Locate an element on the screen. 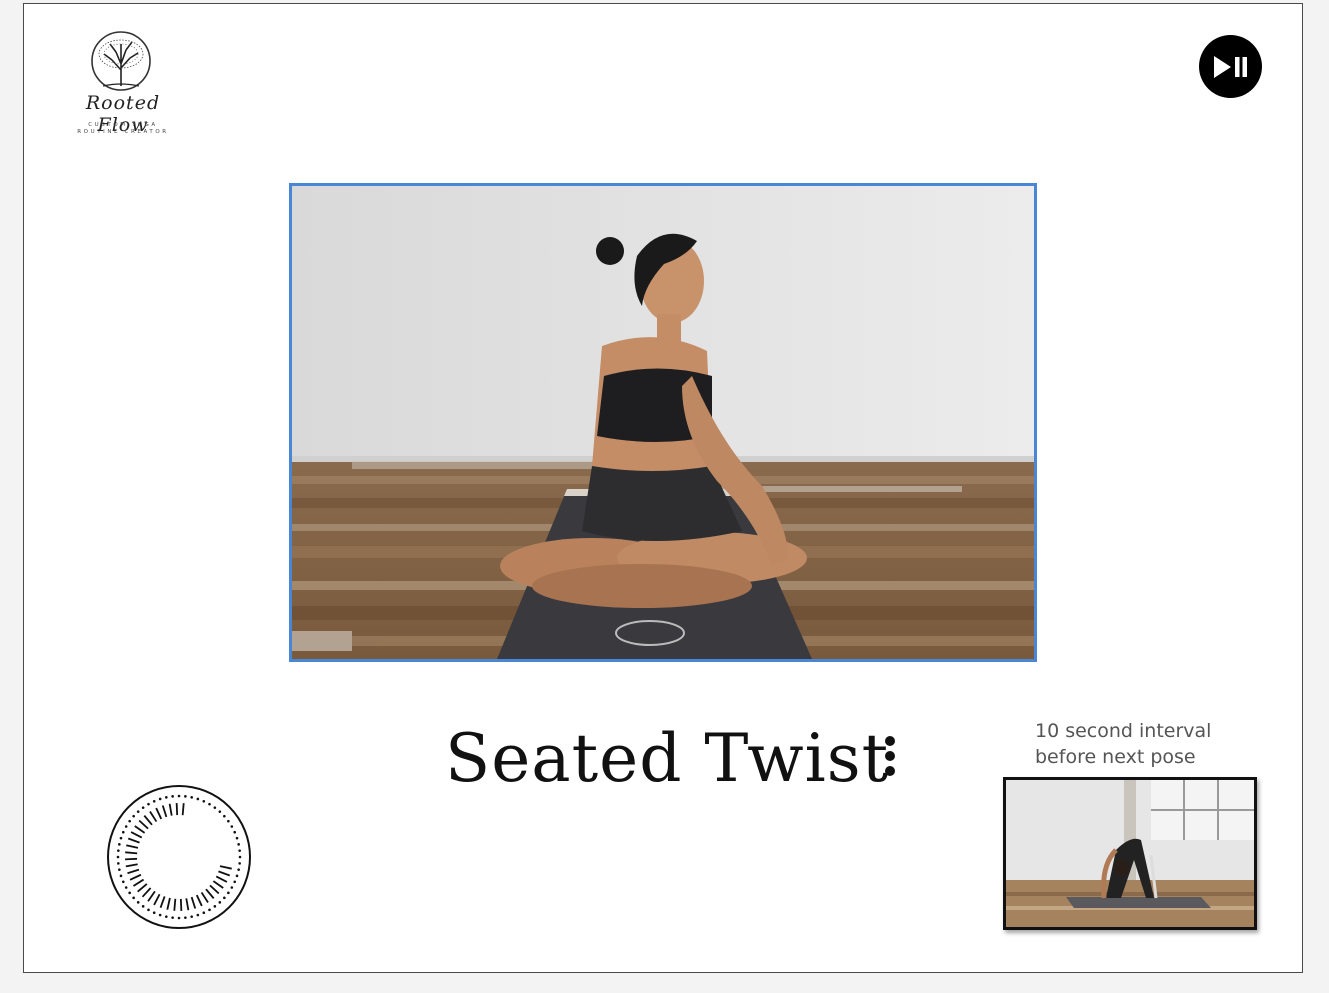 This screenshot has height=993, width=1329. brand-logo: Rooted Flow CUSTOM YOGA ROUTINE CREATOR is located at coordinates (123, 85).